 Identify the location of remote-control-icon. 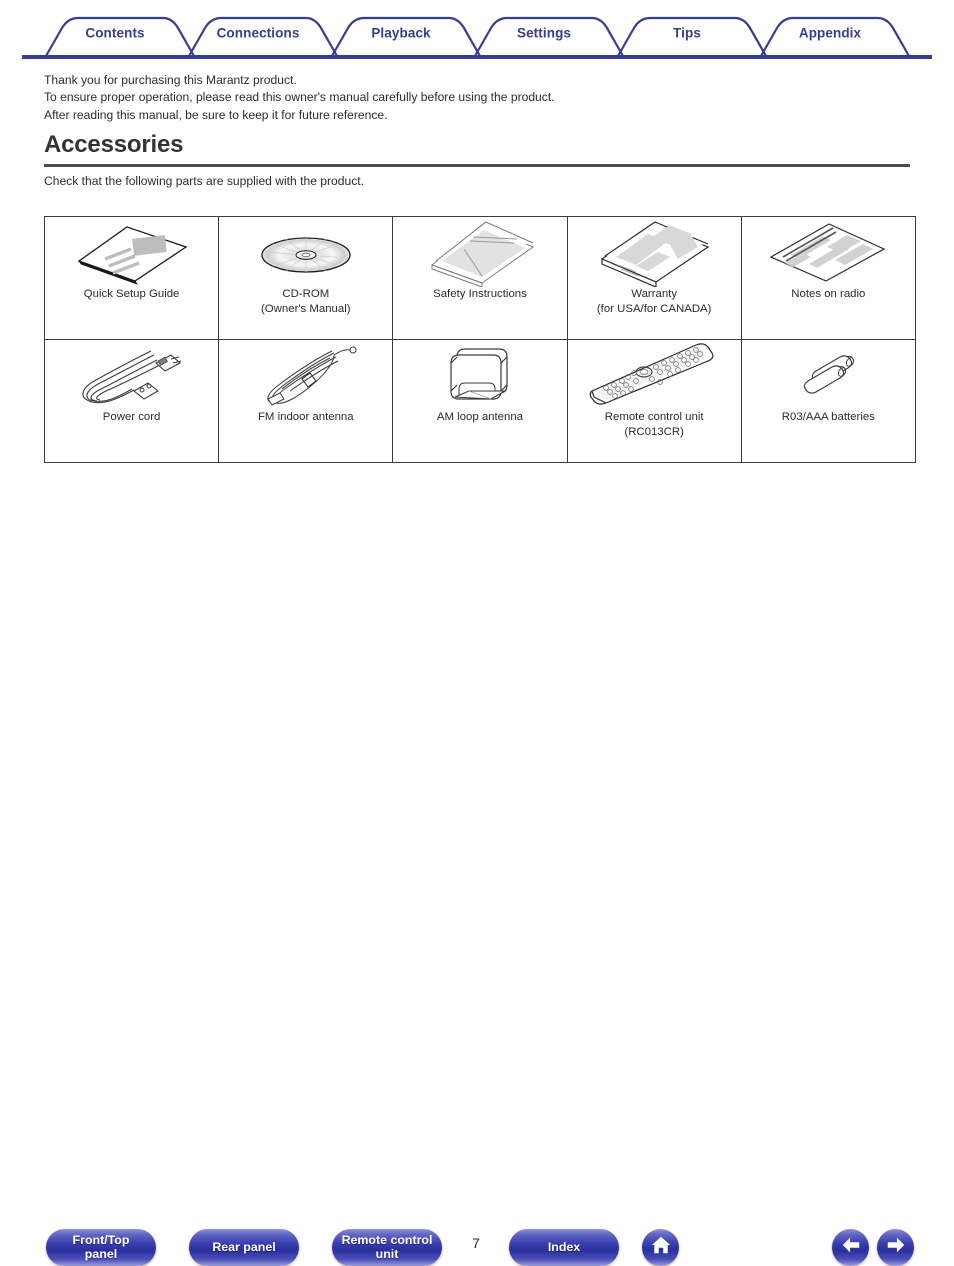
(654, 376).